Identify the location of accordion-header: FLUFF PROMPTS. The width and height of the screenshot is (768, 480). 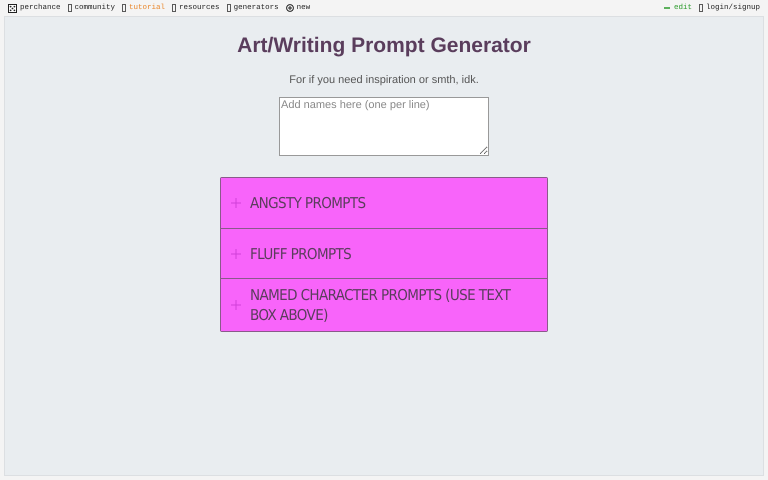
(384, 253).